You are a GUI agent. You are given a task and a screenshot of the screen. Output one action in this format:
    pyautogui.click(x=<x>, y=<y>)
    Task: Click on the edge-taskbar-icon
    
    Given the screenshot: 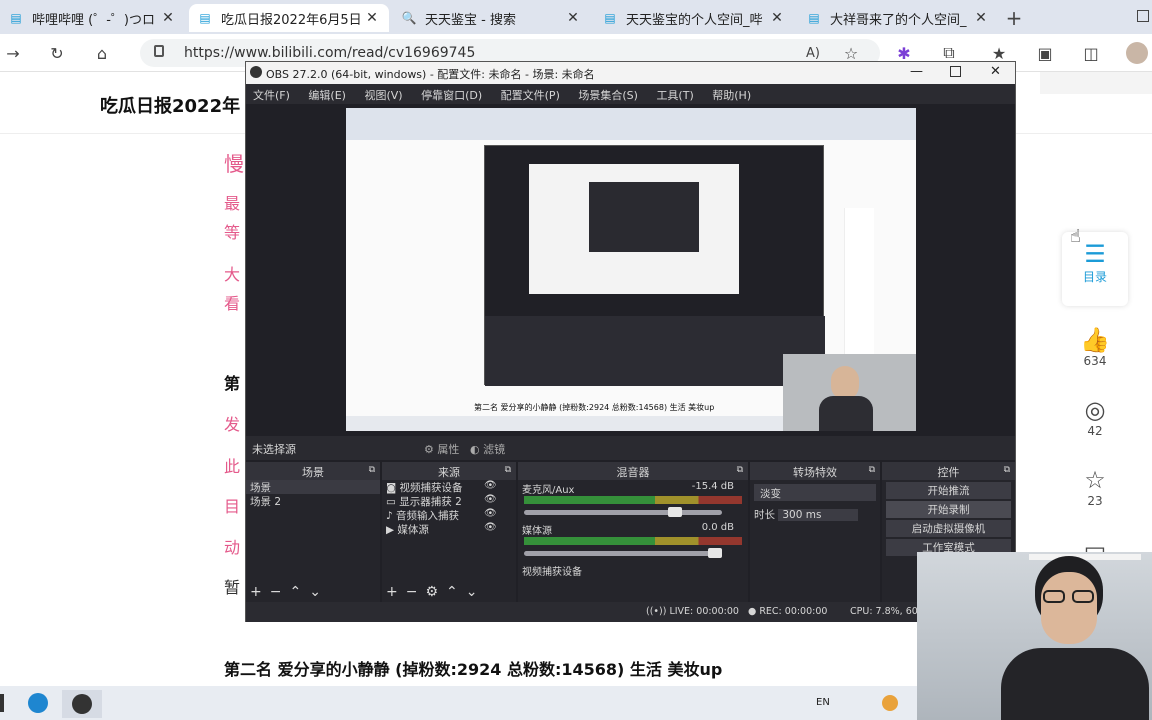 What is the action you would take?
    pyautogui.click(x=38, y=703)
    